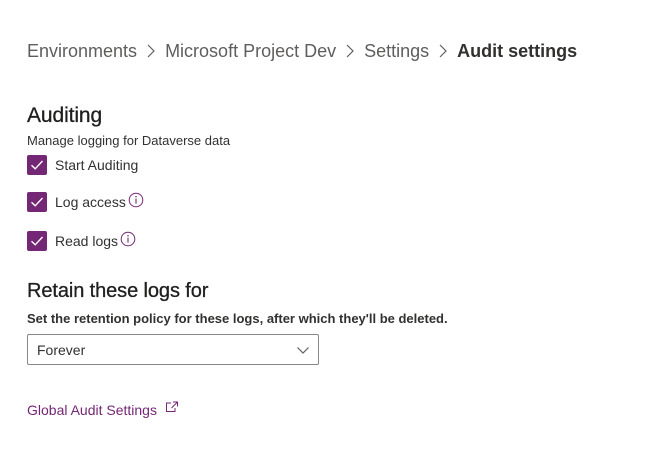 The width and height of the screenshot is (657, 451). I want to click on start-auditing-checkbox: Start Auditing, so click(82, 165).